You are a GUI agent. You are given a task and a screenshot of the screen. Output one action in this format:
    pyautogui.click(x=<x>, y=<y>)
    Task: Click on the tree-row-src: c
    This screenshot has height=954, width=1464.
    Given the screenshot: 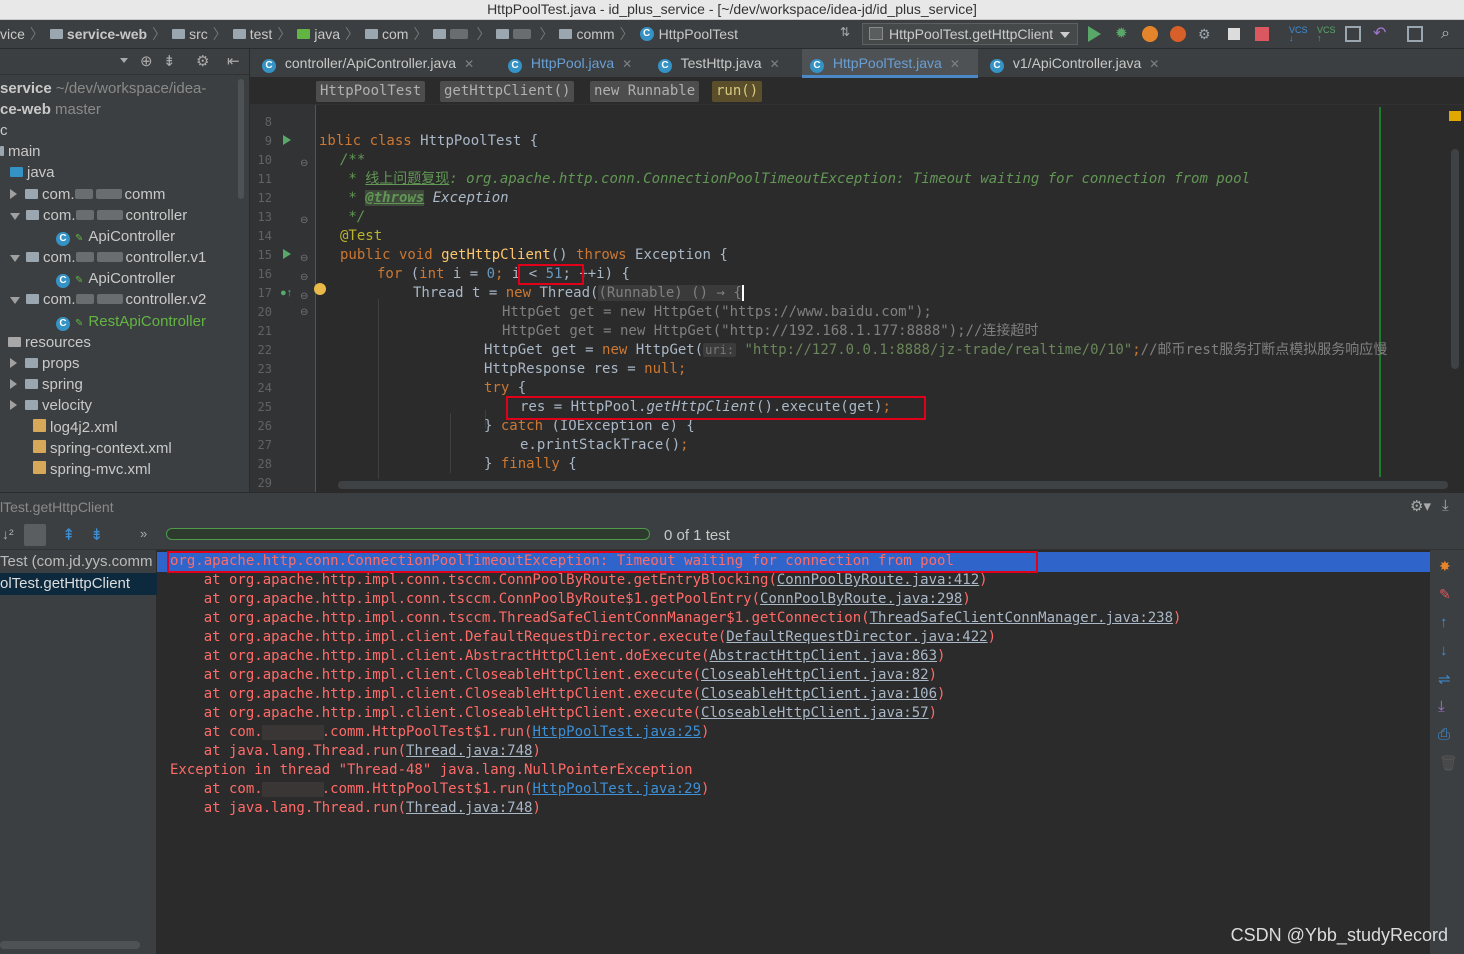 What is the action you would take?
    pyautogui.click(x=4, y=130)
    